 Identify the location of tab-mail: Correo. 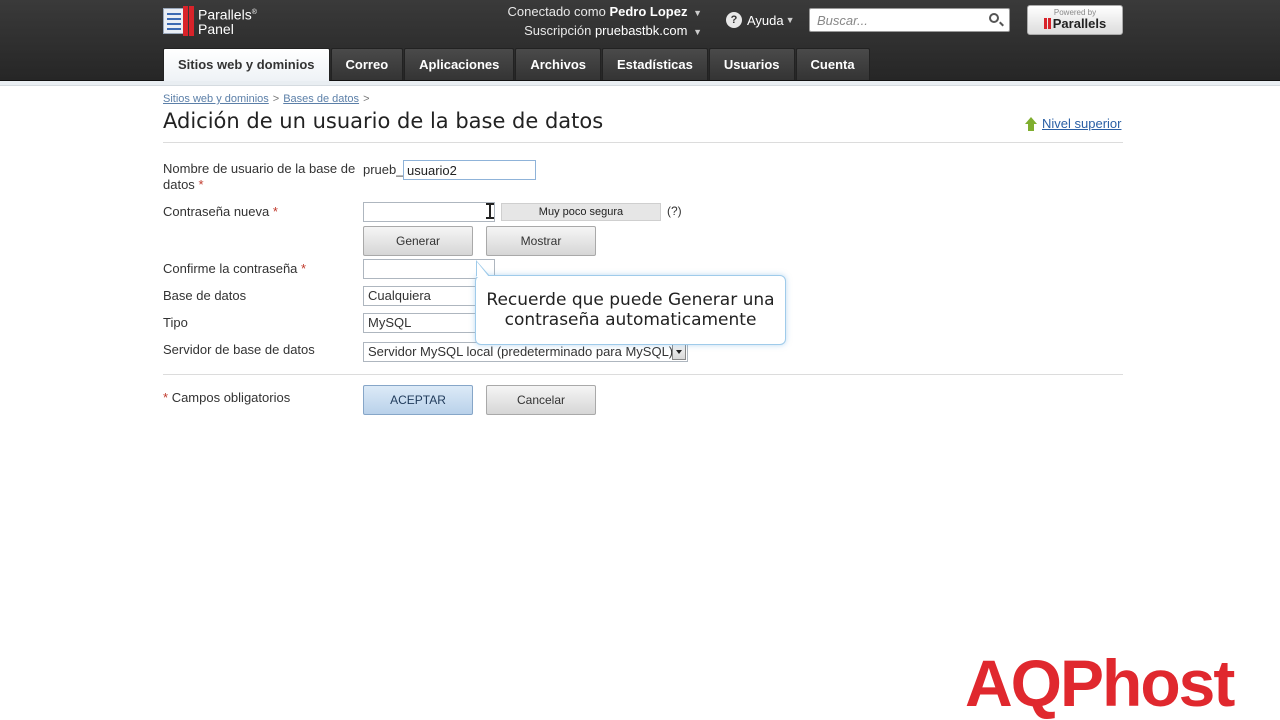
(367, 64).